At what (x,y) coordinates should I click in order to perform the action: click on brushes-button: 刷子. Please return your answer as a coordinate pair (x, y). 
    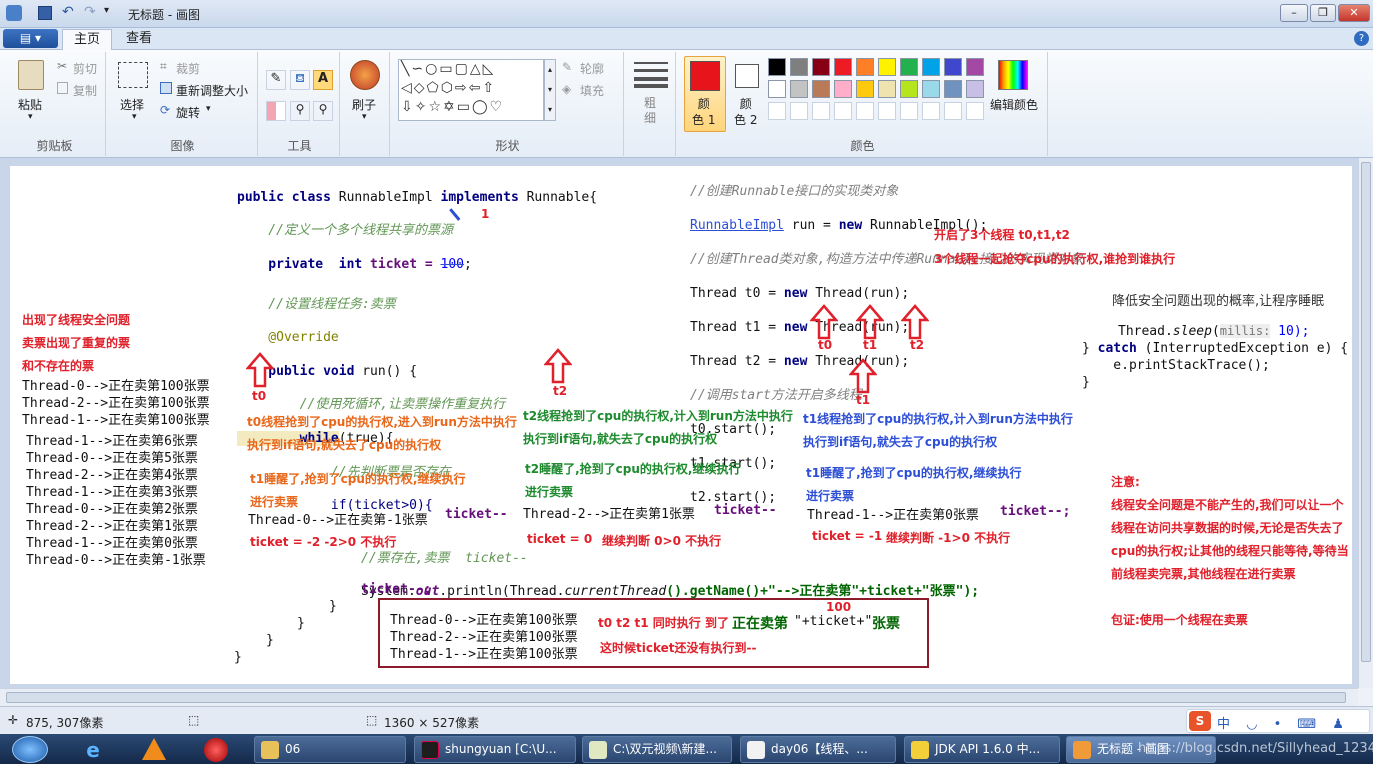
    Looking at the image, I should click on (364, 104).